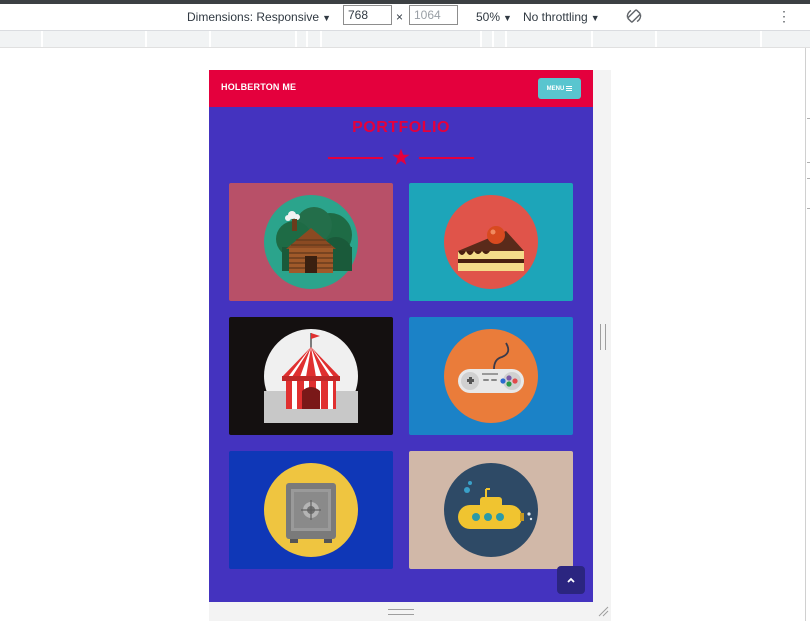  What do you see at coordinates (401, 156) in the screenshot?
I see `star-icon` at bounding box center [401, 156].